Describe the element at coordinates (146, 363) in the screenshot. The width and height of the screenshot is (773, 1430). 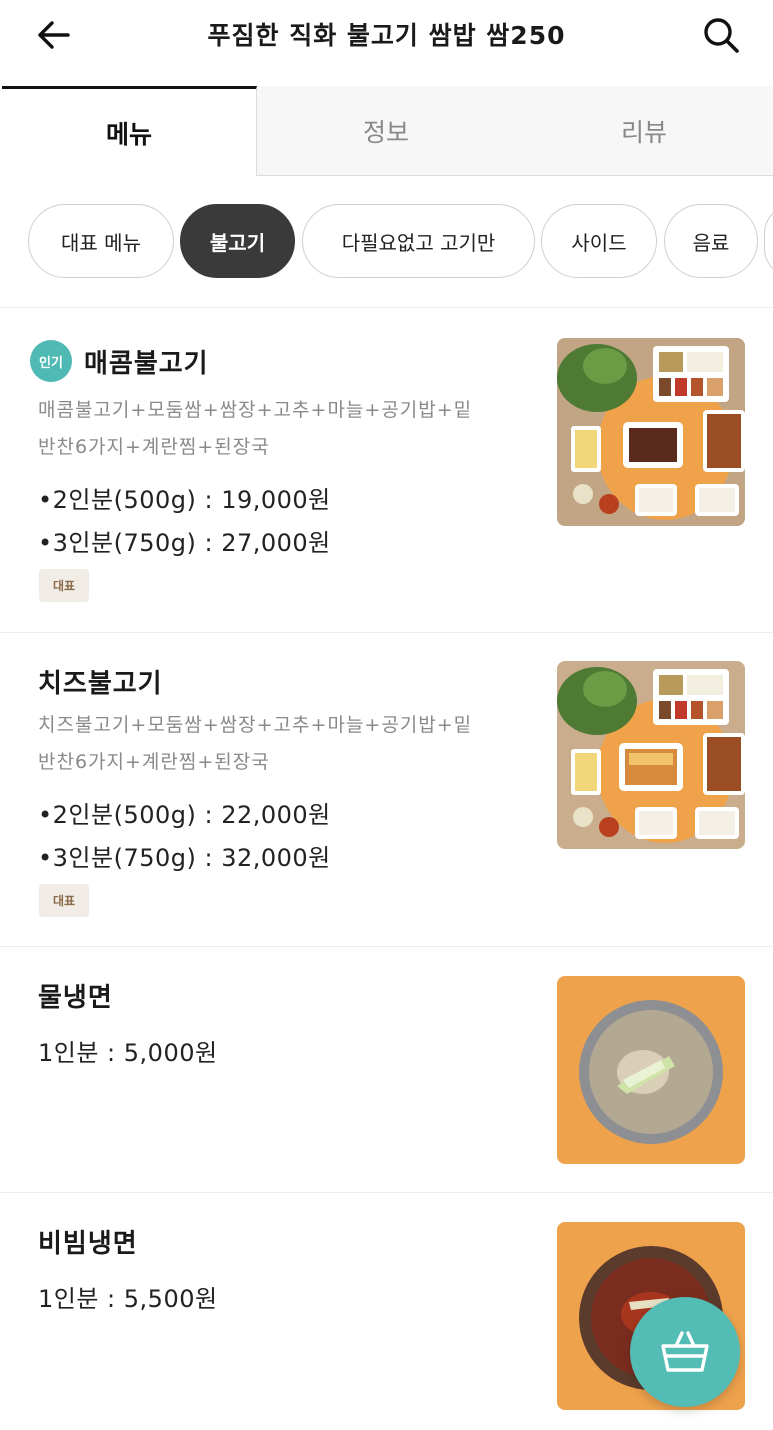
I see `item-name: 매콤불고기` at that location.